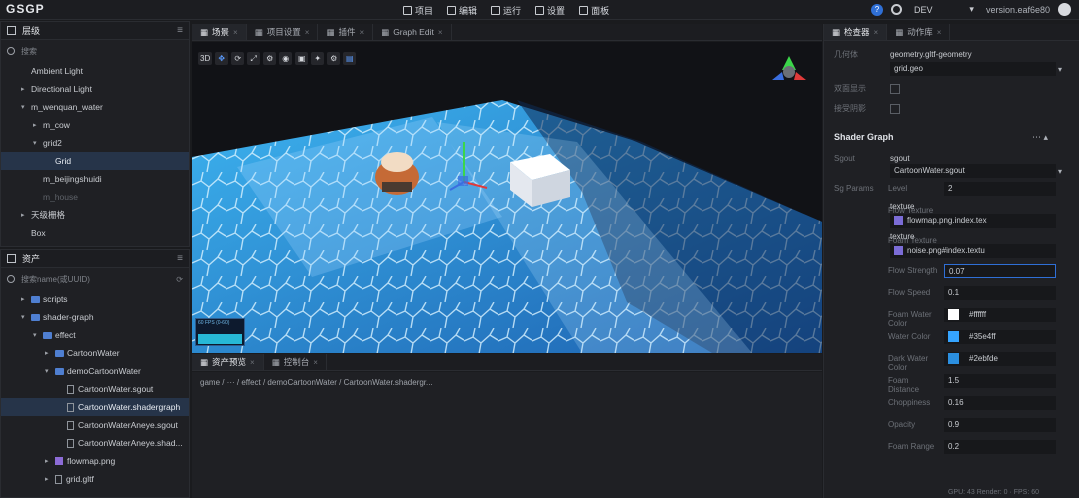 The width and height of the screenshot is (1079, 498). What do you see at coordinates (1000, 359) in the screenshot?
I see `param-field: #2ebfde` at bounding box center [1000, 359].